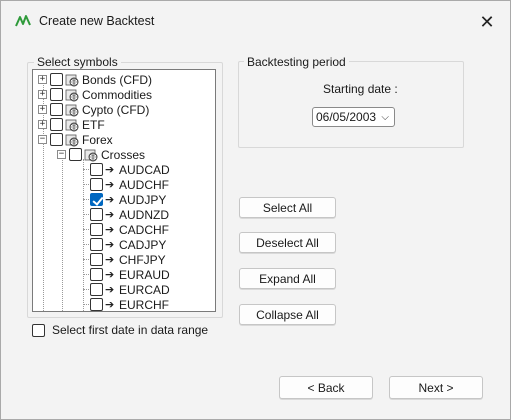 The height and width of the screenshot is (420, 511). I want to click on starting-date-select: 06/05/2003 ⌵, so click(353, 117).